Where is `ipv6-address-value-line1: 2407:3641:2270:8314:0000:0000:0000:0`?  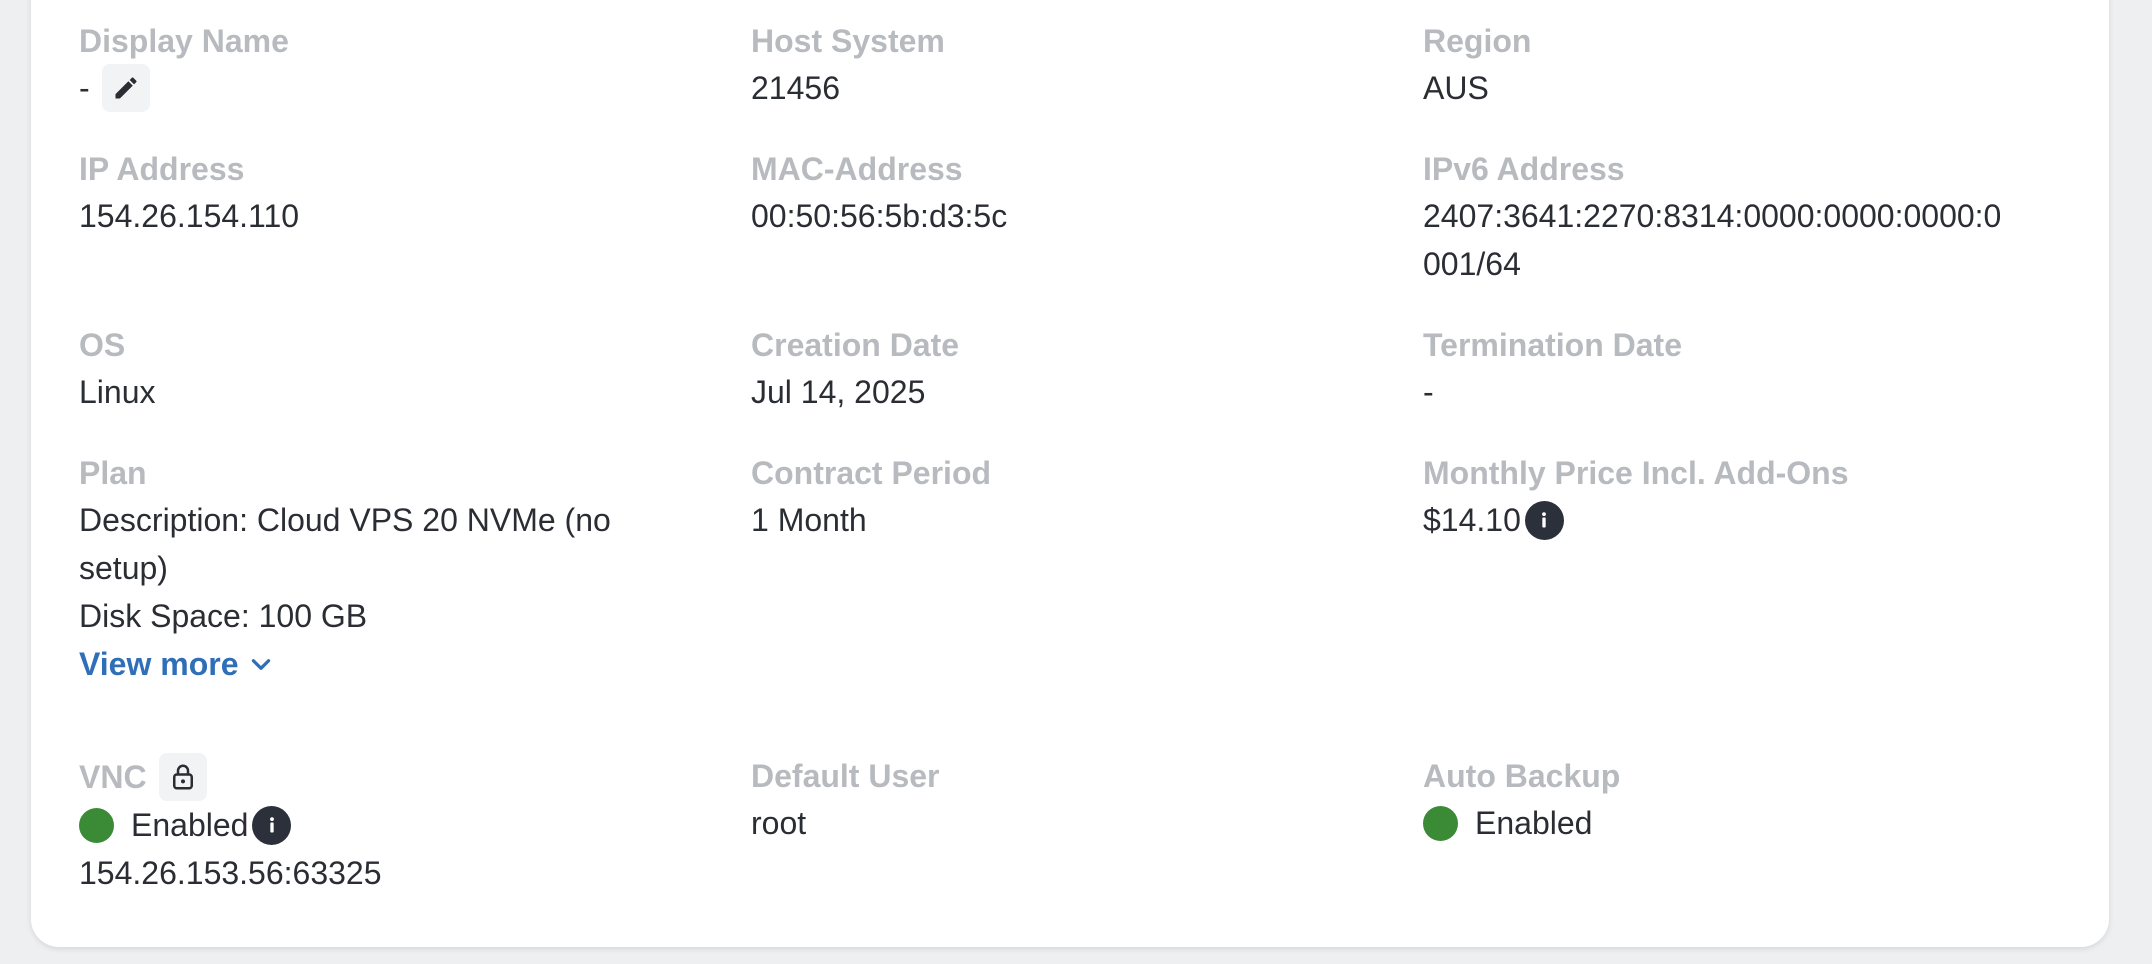
ipv6-address-value-line1: 2407:3641:2270:8314:0000:0000:0000:0 is located at coordinates (1712, 216).